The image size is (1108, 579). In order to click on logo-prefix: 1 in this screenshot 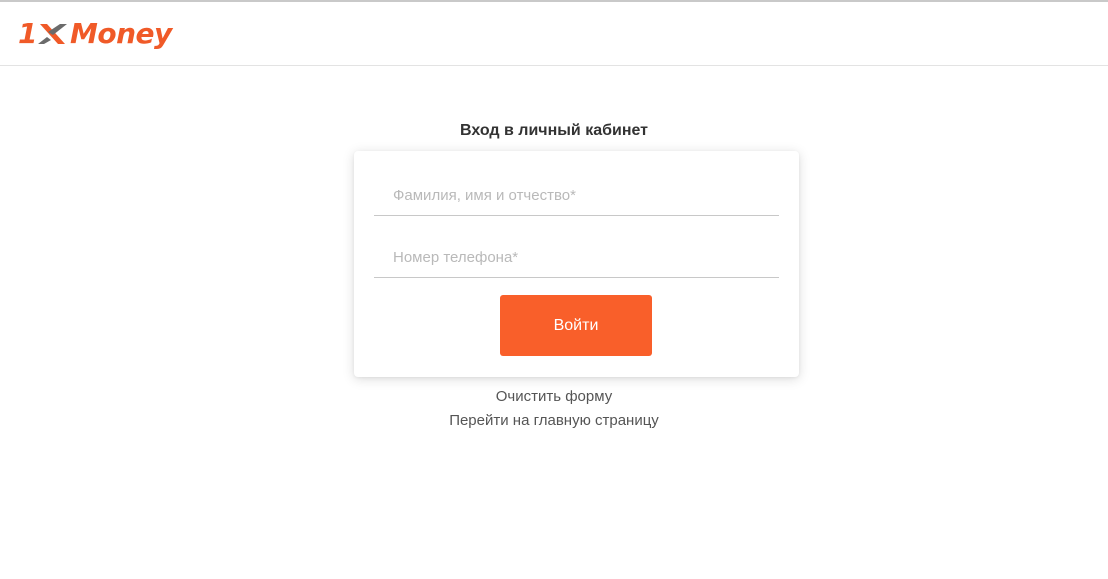, I will do `click(27, 33)`.